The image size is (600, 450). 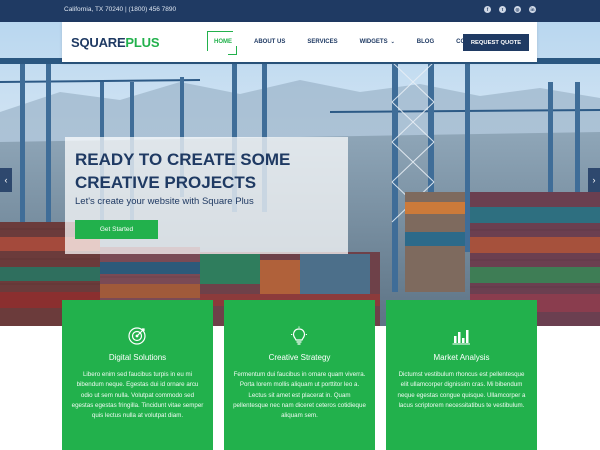 I want to click on slide-title: READY TO CREATE SOME CREATIVE PROJECTS, so click(x=183, y=171).